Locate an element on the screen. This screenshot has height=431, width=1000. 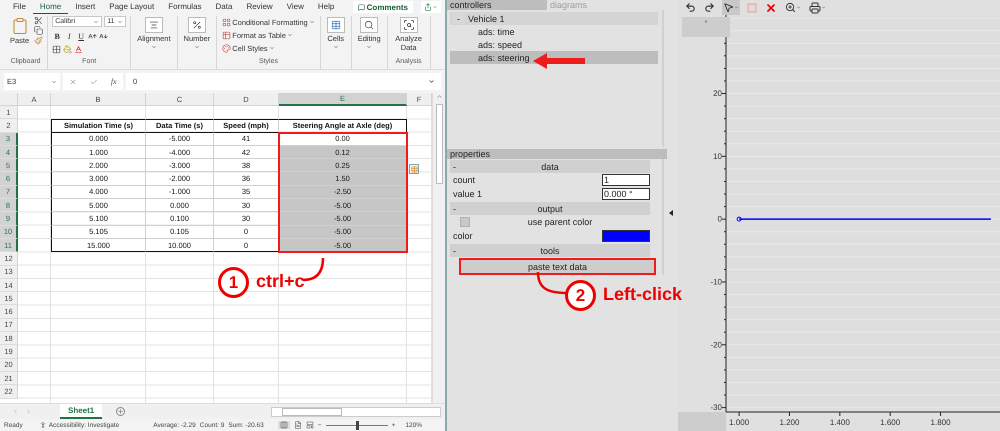
share-button is located at coordinates (431, 7).